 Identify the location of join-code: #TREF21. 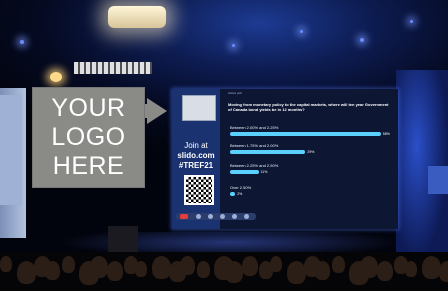
(196, 165).